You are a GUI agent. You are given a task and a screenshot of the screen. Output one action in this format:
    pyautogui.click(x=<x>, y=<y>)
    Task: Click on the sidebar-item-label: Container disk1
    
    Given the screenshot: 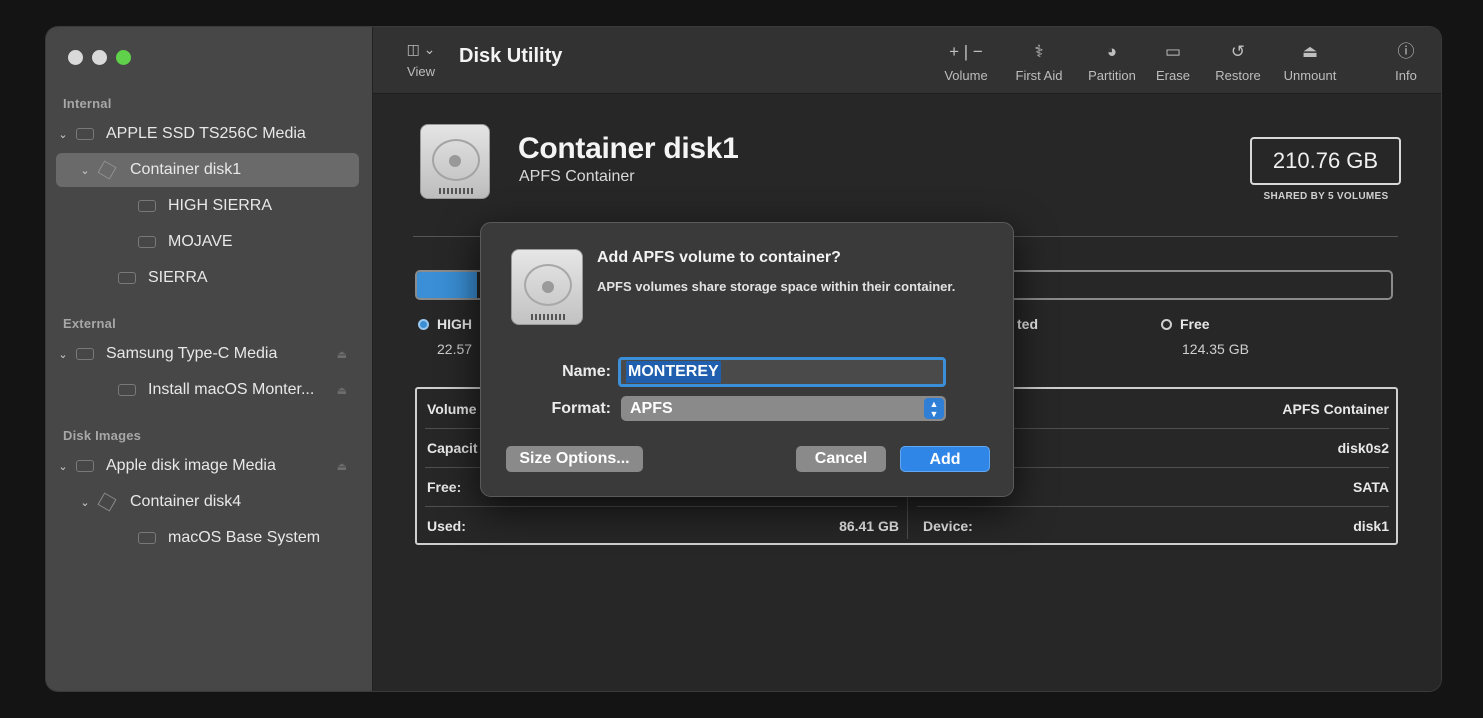 What is the action you would take?
    pyautogui.click(x=186, y=169)
    